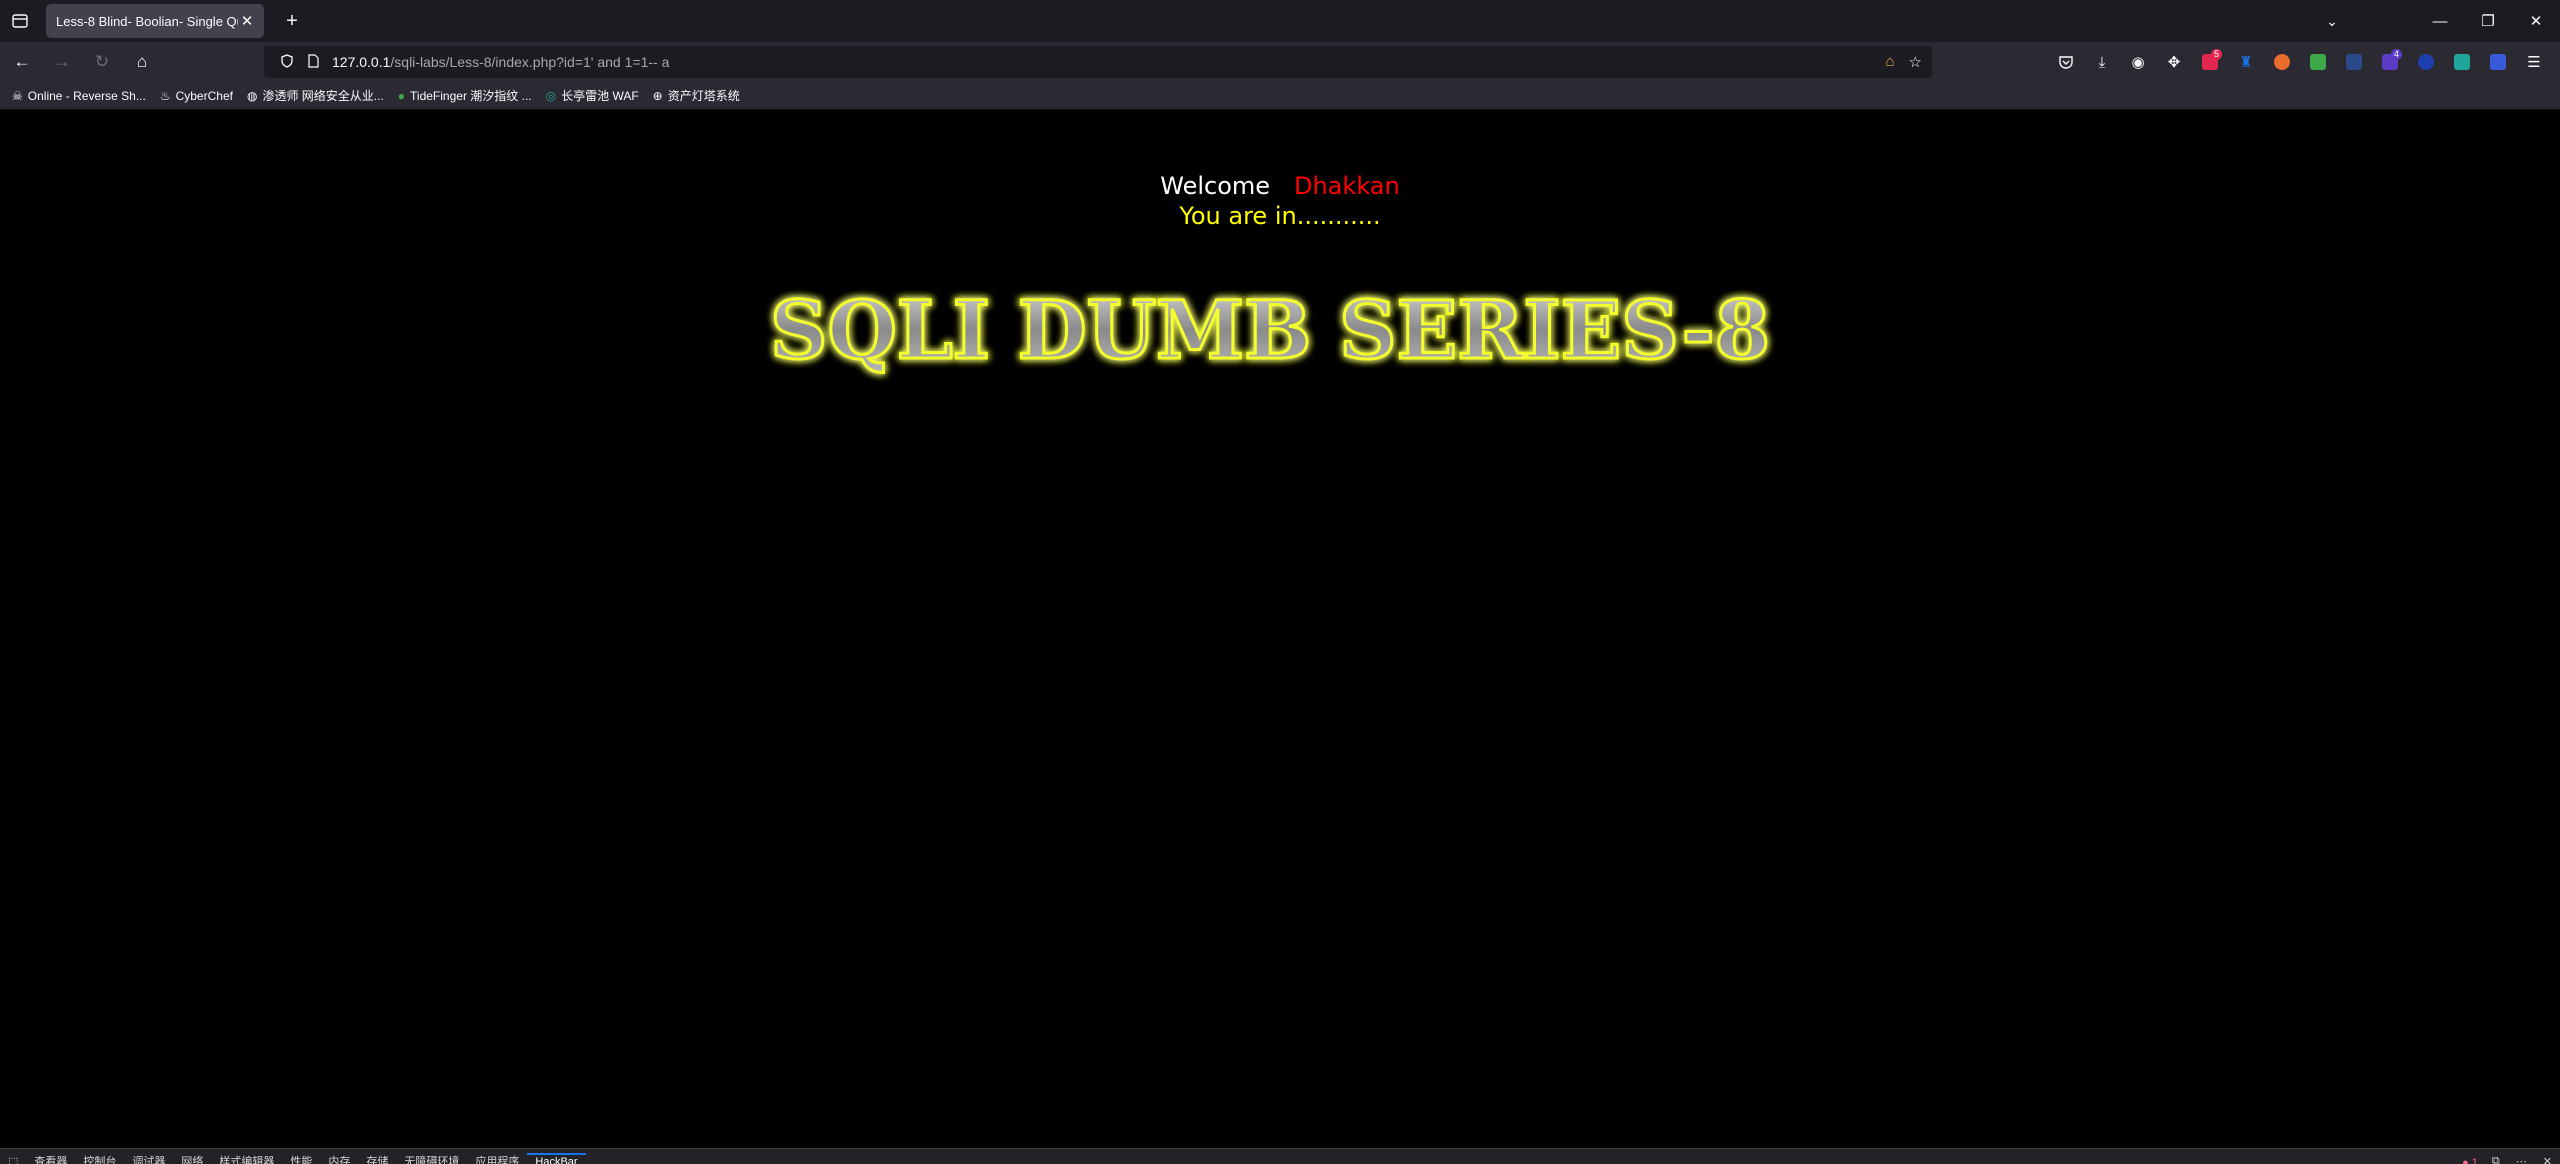 This screenshot has height=1164, width=2560. I want to click on bookmark-asset-lighthouse: ⊕ 资产灯塔系统, so click(696, 95).